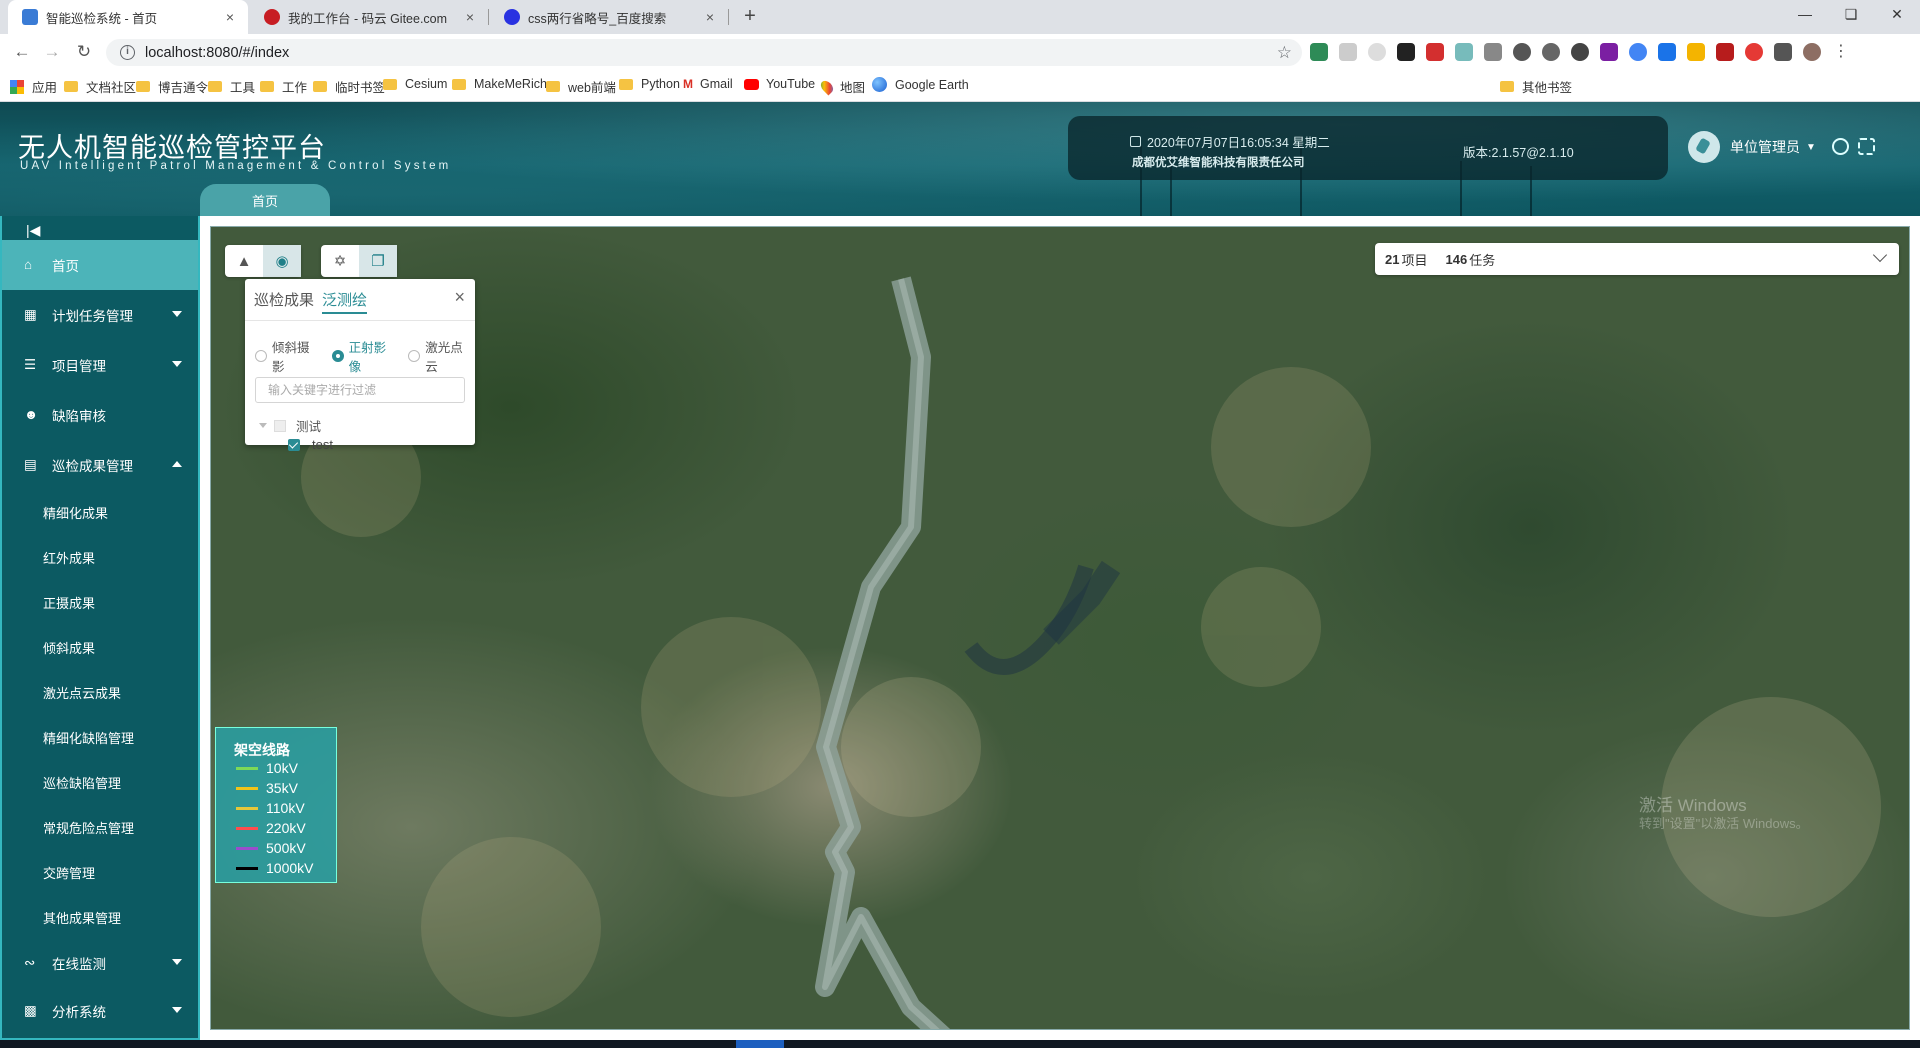 This screenshot has width=1920, height=1048. I want to click on line-legend: 架空线路 10kV 35kV 110kV 220kV 500kV 1000kV, so click(276, 805).